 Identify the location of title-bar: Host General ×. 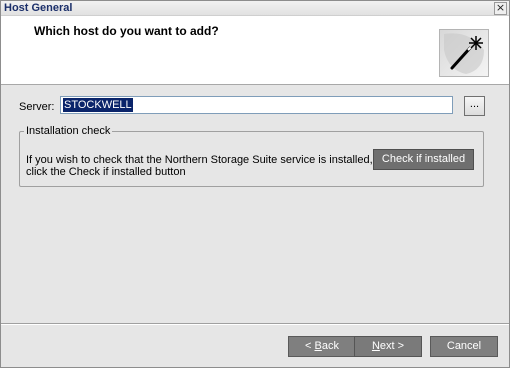
(255, 8).